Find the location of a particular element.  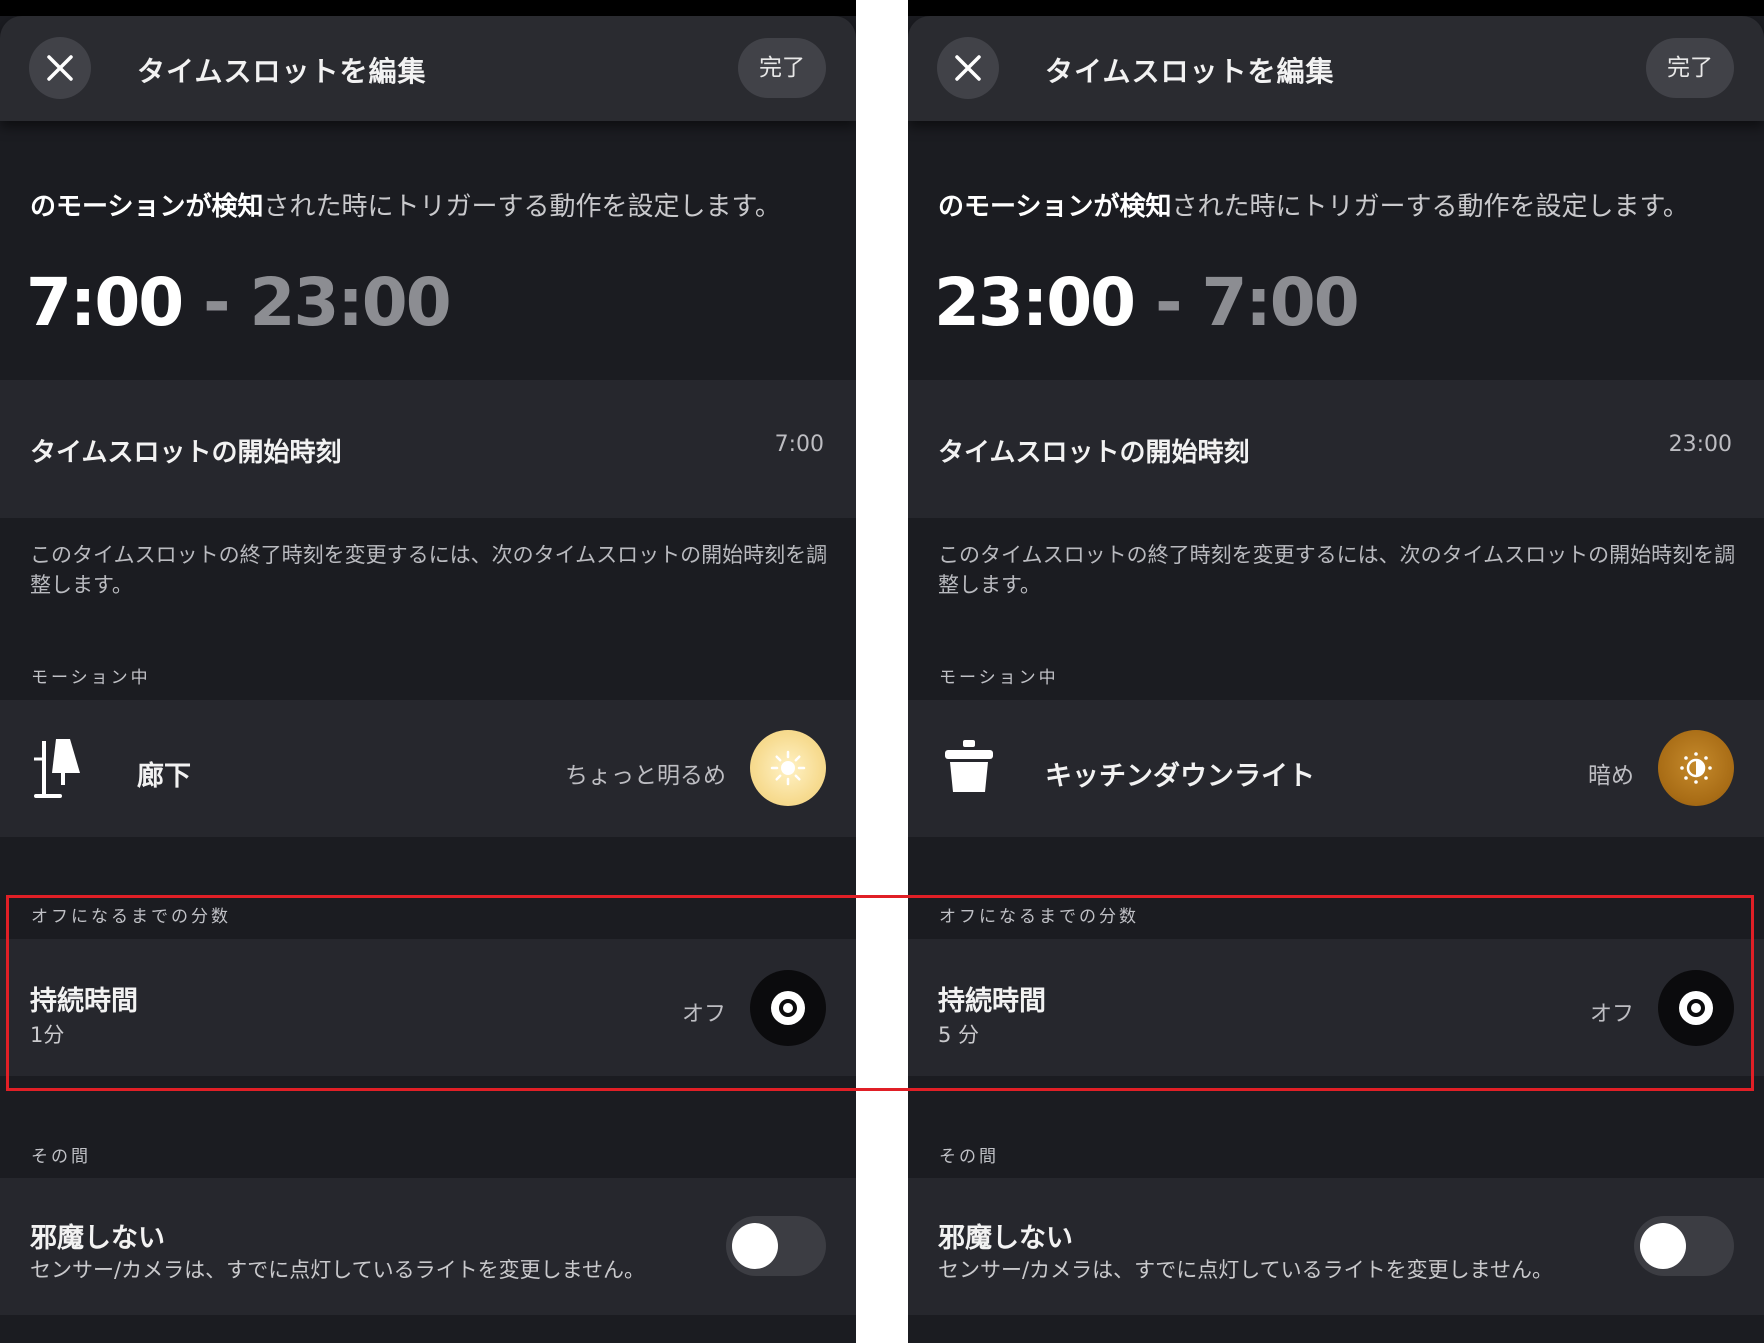

light-brightness-state: ちょっと明るめ is located at coordinates (645, 776).